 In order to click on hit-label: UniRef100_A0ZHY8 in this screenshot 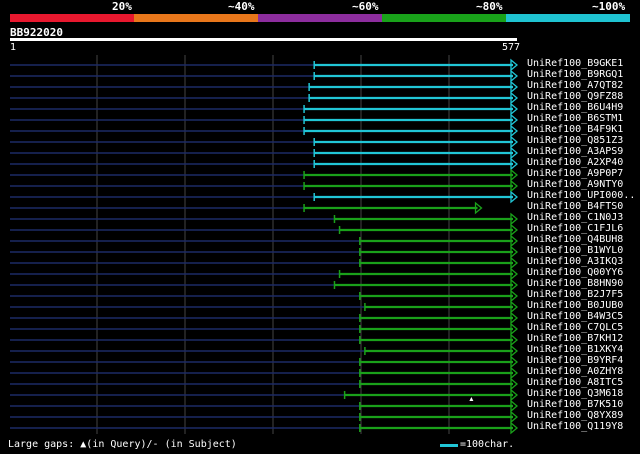, I will do `click(575, 371)`.